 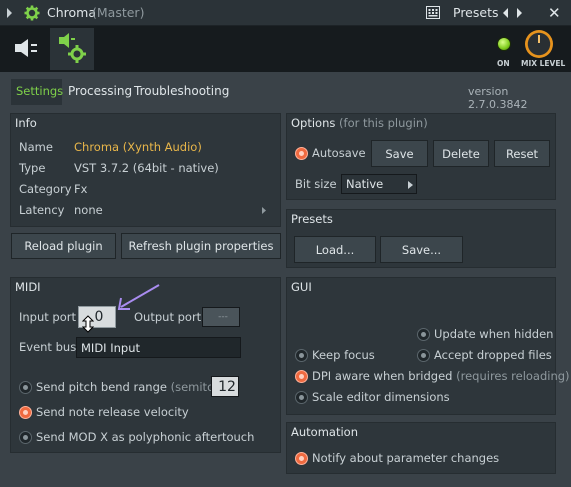 I want to click on category-label: Category, so click(x=45, y=189).